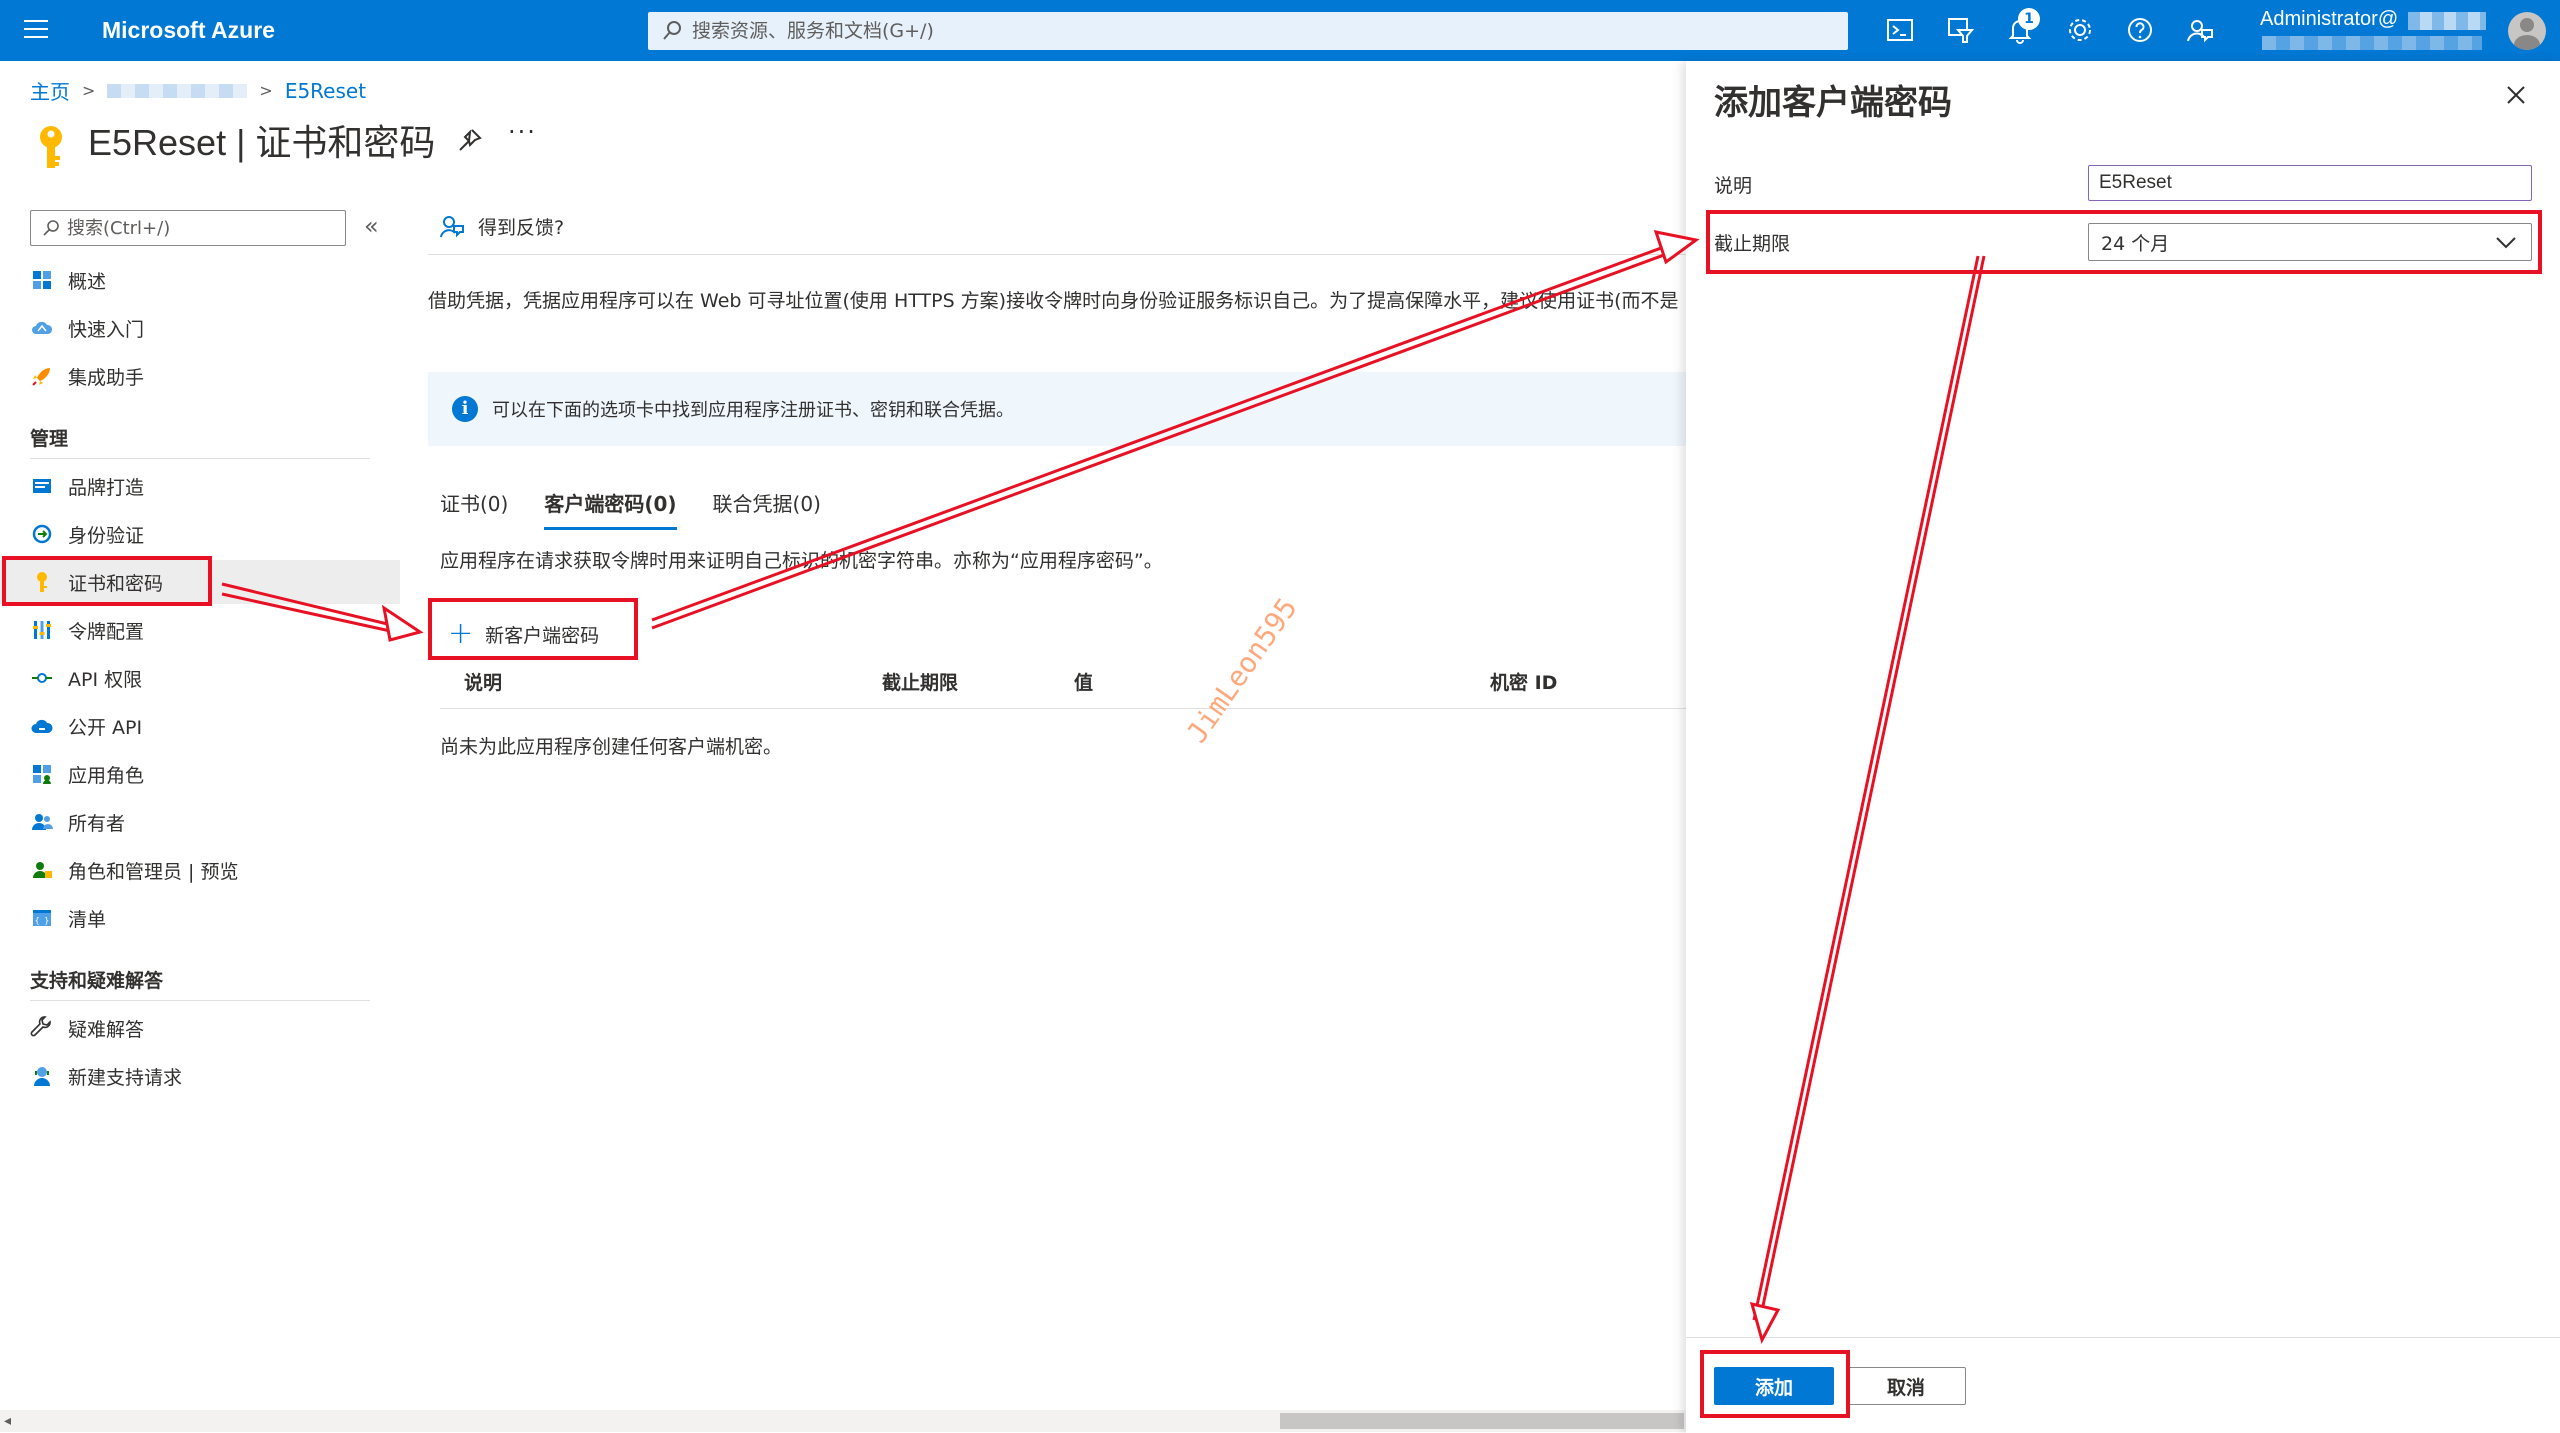  I want to click on nav-item-label: 应用角色, so click(106, 775).